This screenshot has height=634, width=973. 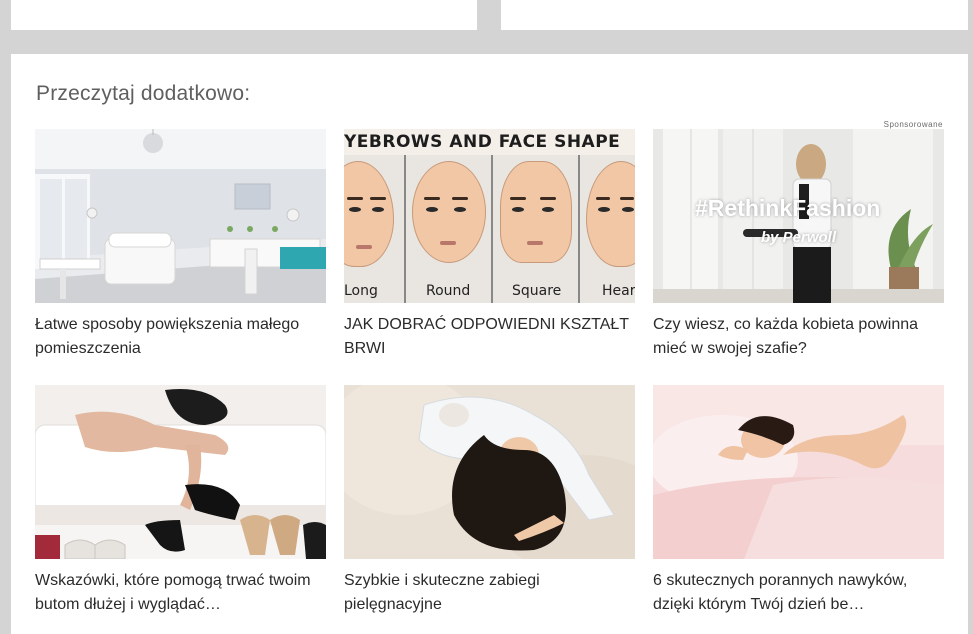 I want to click on top-card-left, so click(x=244, y=15).